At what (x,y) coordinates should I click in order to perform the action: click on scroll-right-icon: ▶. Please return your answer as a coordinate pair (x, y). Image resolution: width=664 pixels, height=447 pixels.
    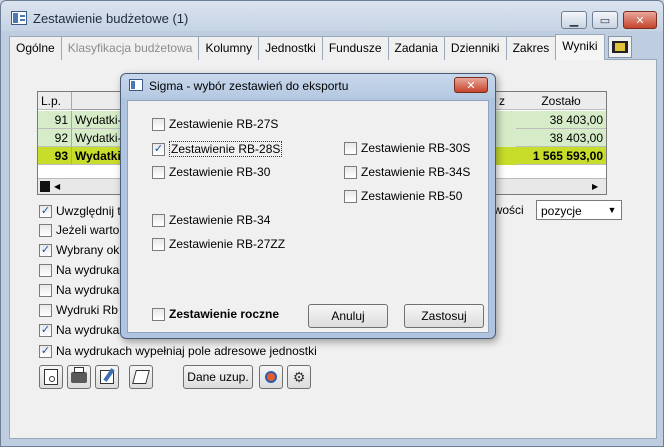
    Looking at the image, I should click on (595, 186).